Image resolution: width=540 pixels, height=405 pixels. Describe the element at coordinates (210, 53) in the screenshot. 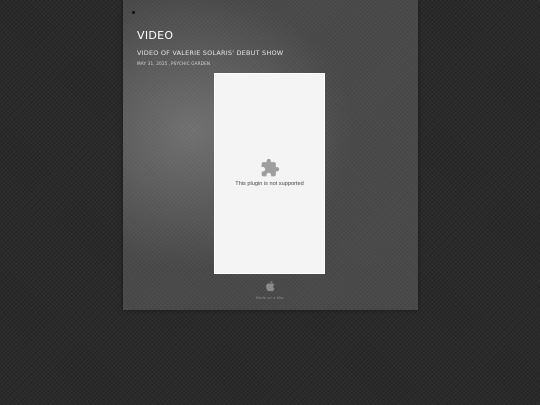

I see `post-title: VIDEO OF VALERIE SOLARIS' DEBUT SHOW` at that location.